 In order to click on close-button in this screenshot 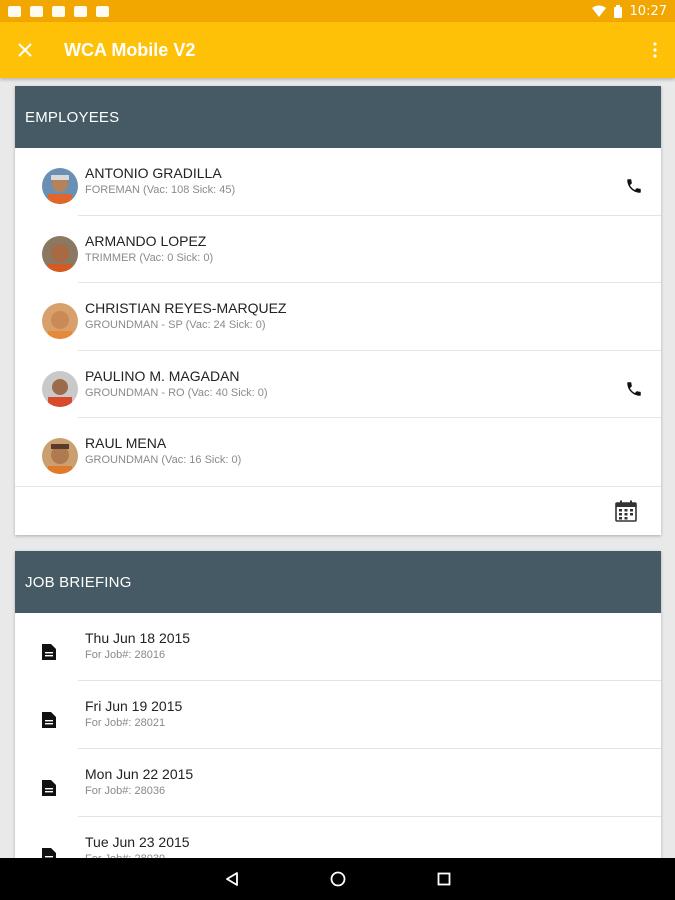, I will do `click(25, 50)`.